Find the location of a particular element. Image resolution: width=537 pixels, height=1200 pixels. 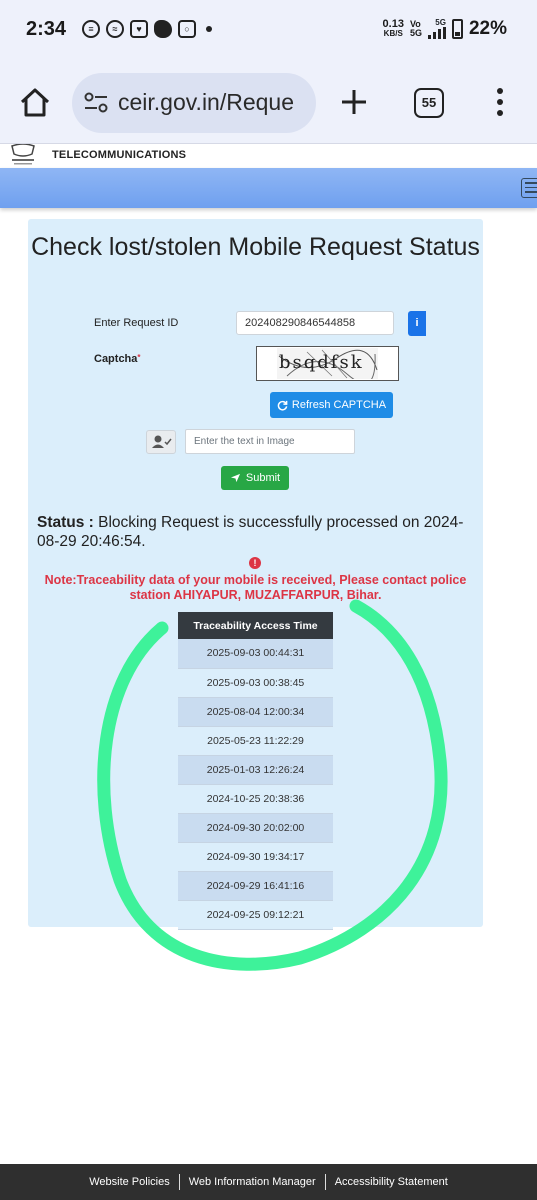

submit-label: Submit is located at coordinates (263, 478).